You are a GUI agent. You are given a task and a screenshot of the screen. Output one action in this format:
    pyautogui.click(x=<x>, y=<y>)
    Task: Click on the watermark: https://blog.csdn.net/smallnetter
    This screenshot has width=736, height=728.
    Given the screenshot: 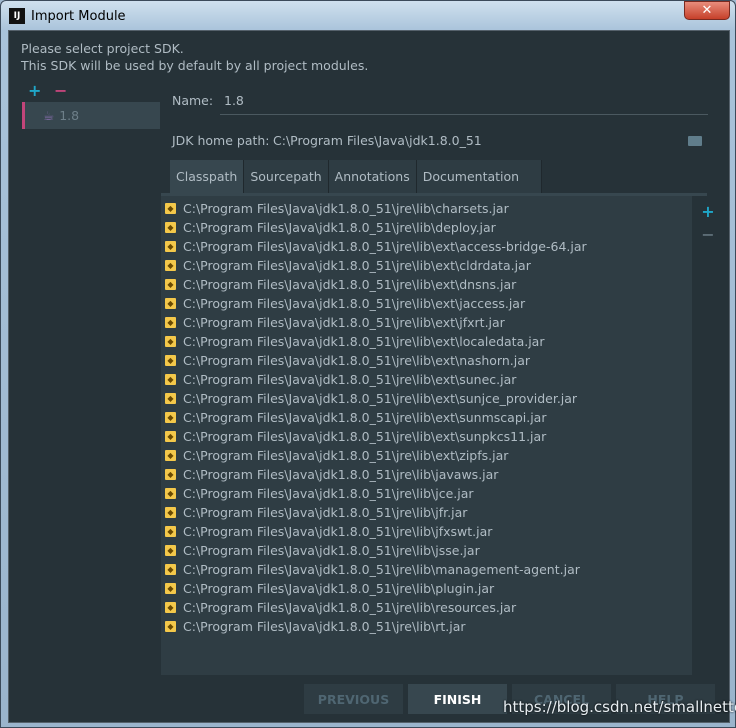 What is the action you would take?
    pyautogui.click(x=619, y=707)
    